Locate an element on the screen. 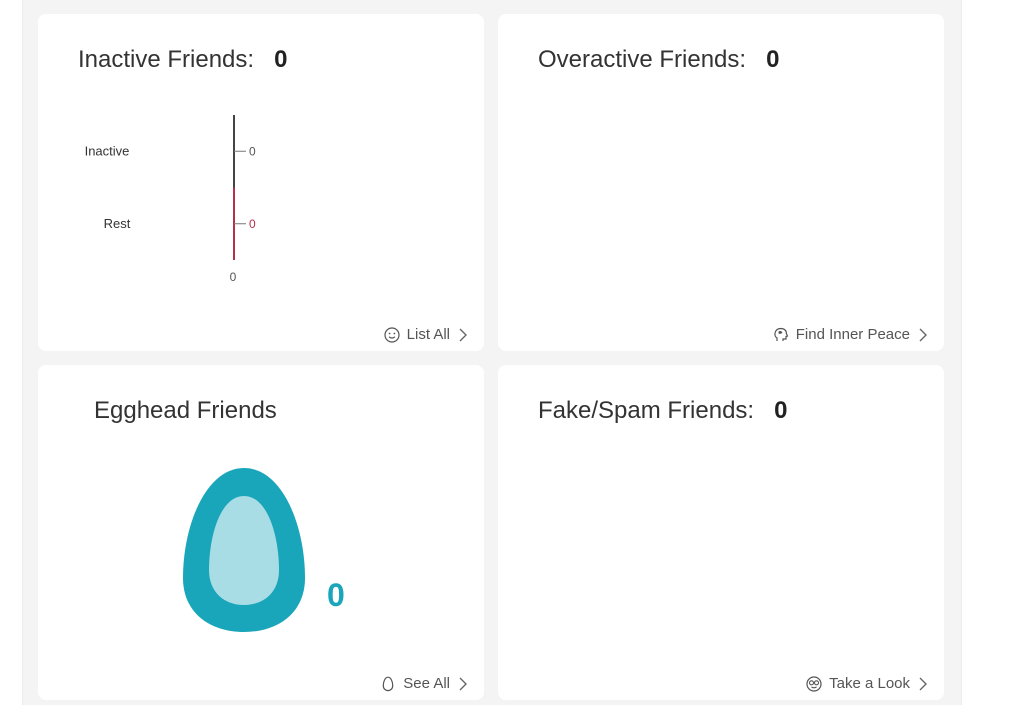  glasses-face-icon is located at coordinates (814, 683).